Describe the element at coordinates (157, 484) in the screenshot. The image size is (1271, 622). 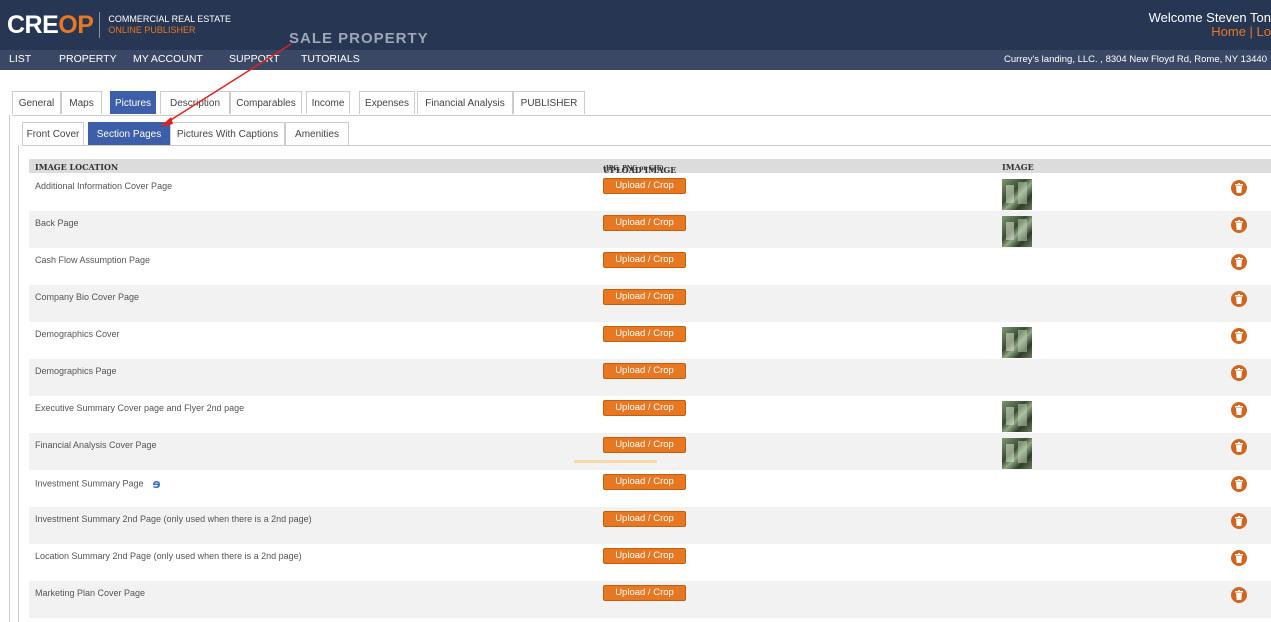
I see `help-icon: ɘ` at that location.